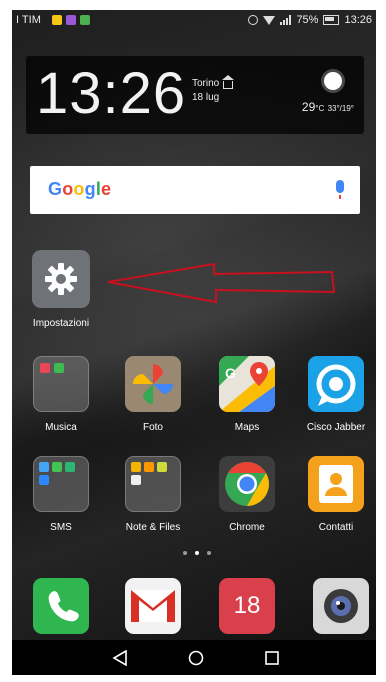 The image size is (386, 682). What do you see at coordinates (286, 20) in the screenshot?
I see `signal-icon` at bounding box center [286, 20].